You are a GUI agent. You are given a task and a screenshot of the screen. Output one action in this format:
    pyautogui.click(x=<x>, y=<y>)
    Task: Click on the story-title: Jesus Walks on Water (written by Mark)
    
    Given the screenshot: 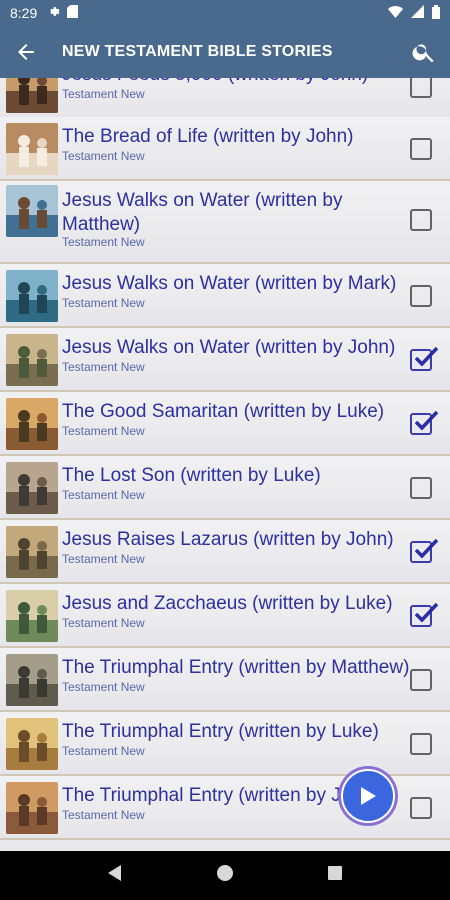 What is the action you would take?
    pyautogui.click(x=229, y=283)
    